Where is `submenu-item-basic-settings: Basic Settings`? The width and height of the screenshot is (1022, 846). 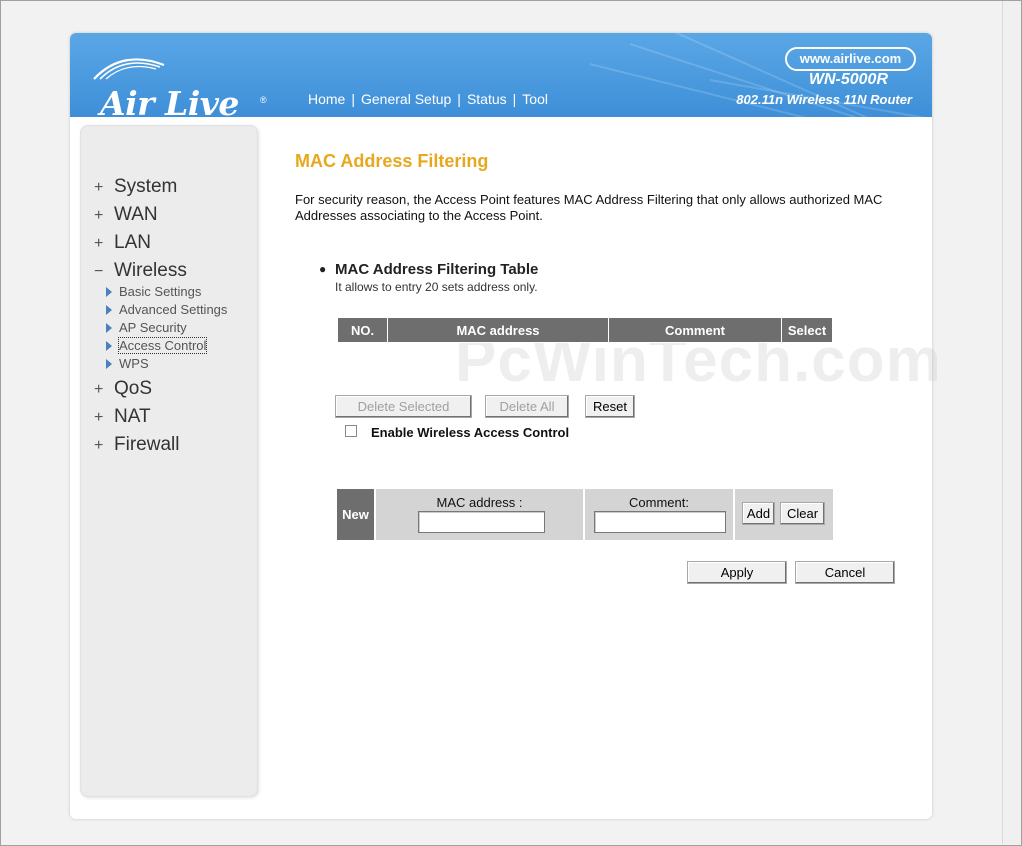
submenu-item-basic-settings: Basic Settings is located at coordinates (166, 292).